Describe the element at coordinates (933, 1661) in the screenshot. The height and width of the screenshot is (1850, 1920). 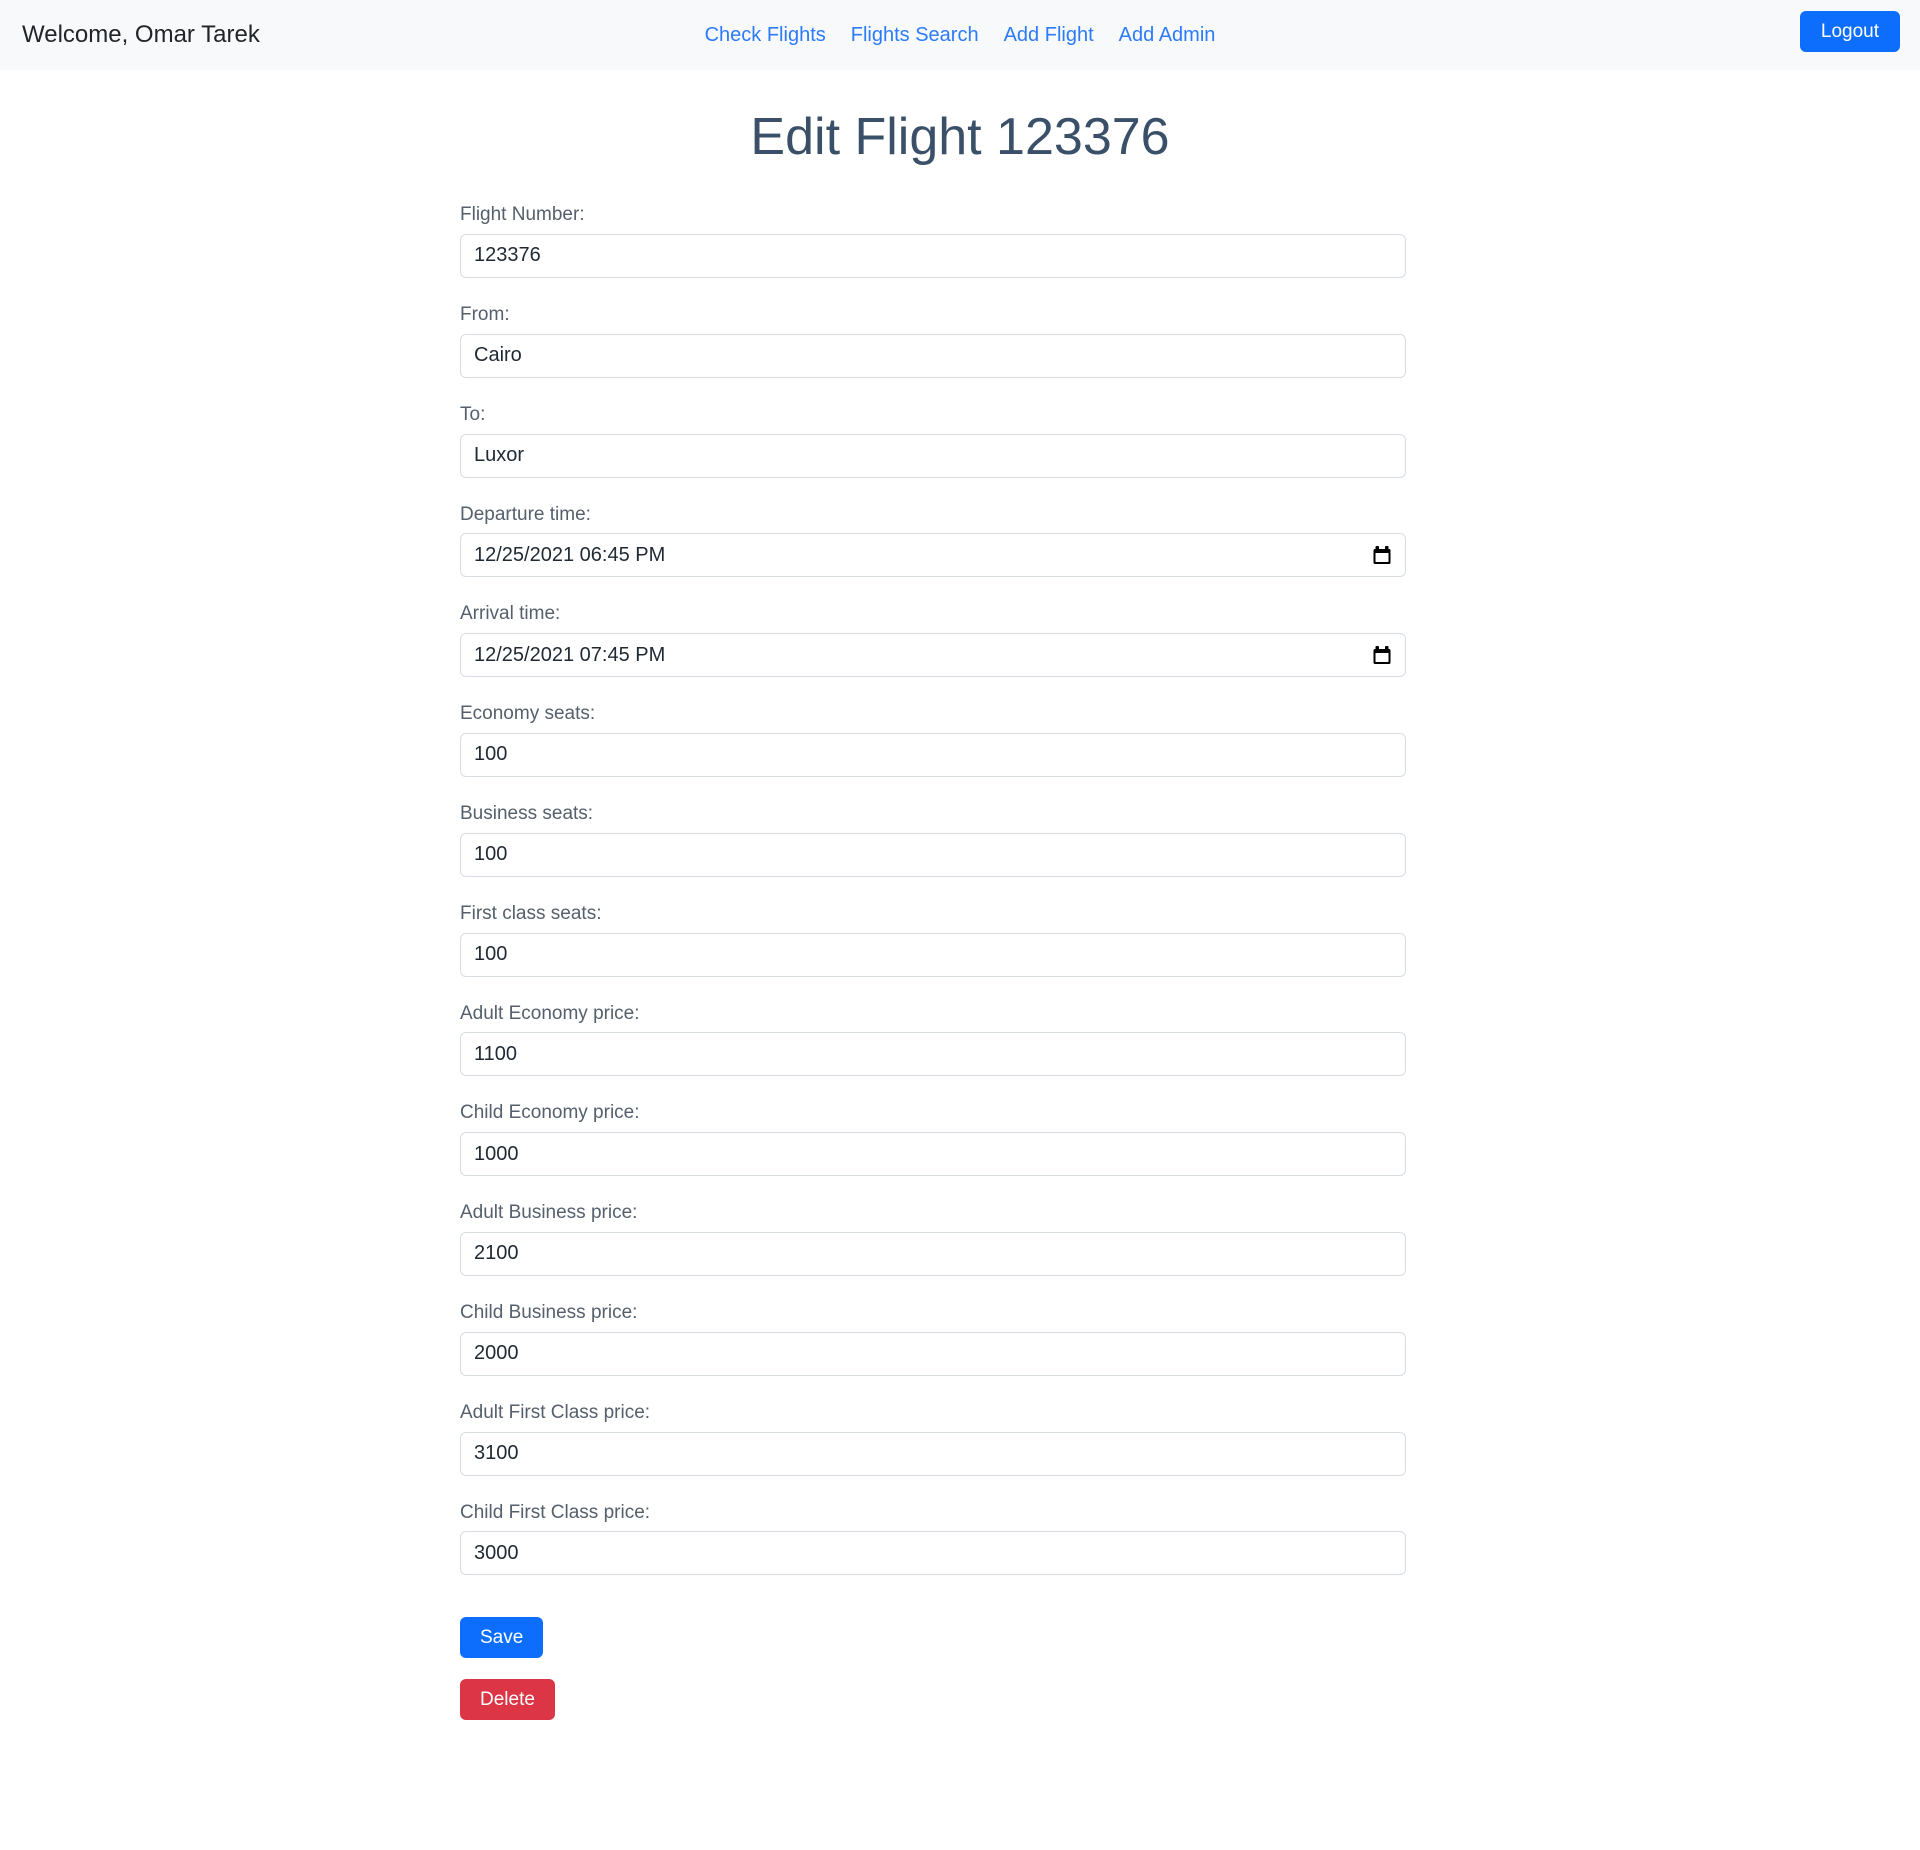
I see `form-actions: Save Delete` at that location.